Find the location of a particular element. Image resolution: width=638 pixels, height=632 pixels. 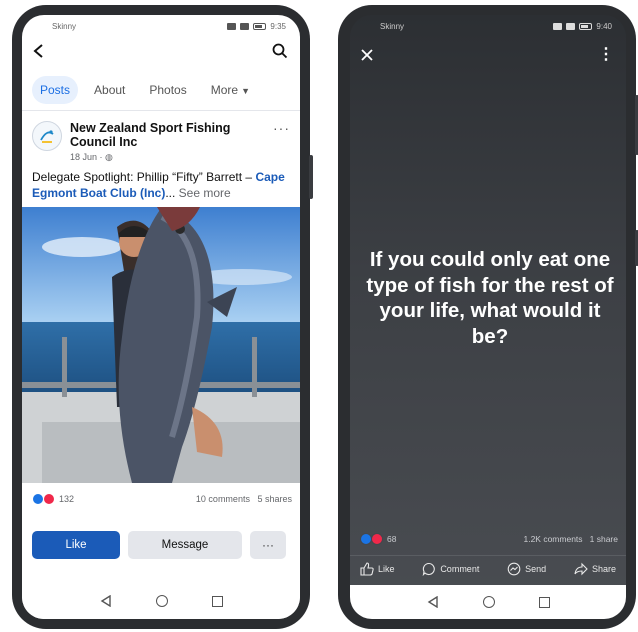

send-action: Send is located at coordinates (526, 569).